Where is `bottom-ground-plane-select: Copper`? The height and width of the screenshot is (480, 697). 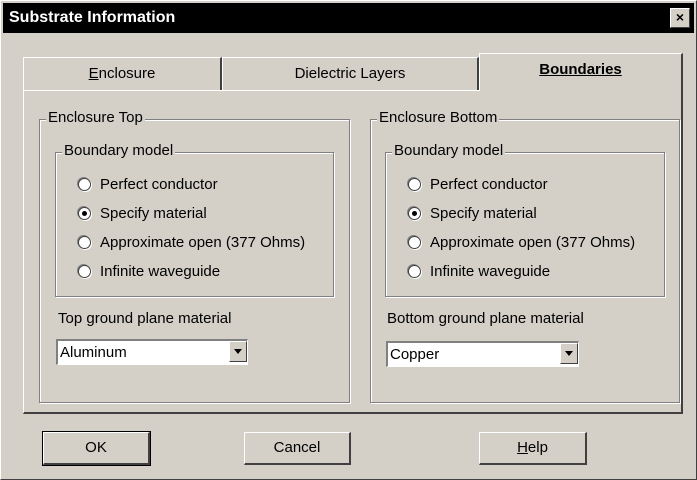
bottom-ground-plane-select: Copper is located at coordinates (482, 354).